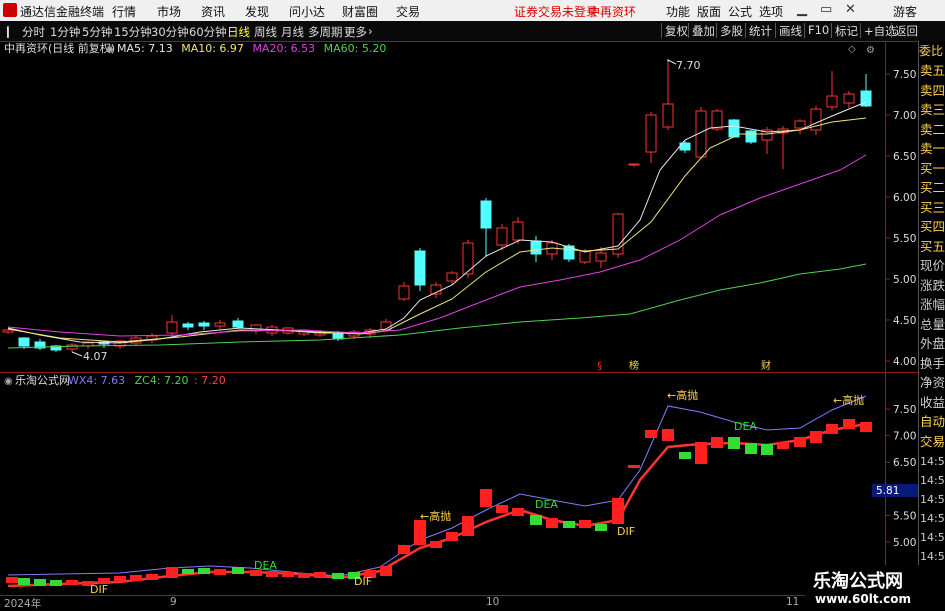 This screenshot has height=611, width=945. Describe the element at coordinates (826, 9) in the screenshot. I see `restore-icon: ▭` at that location.